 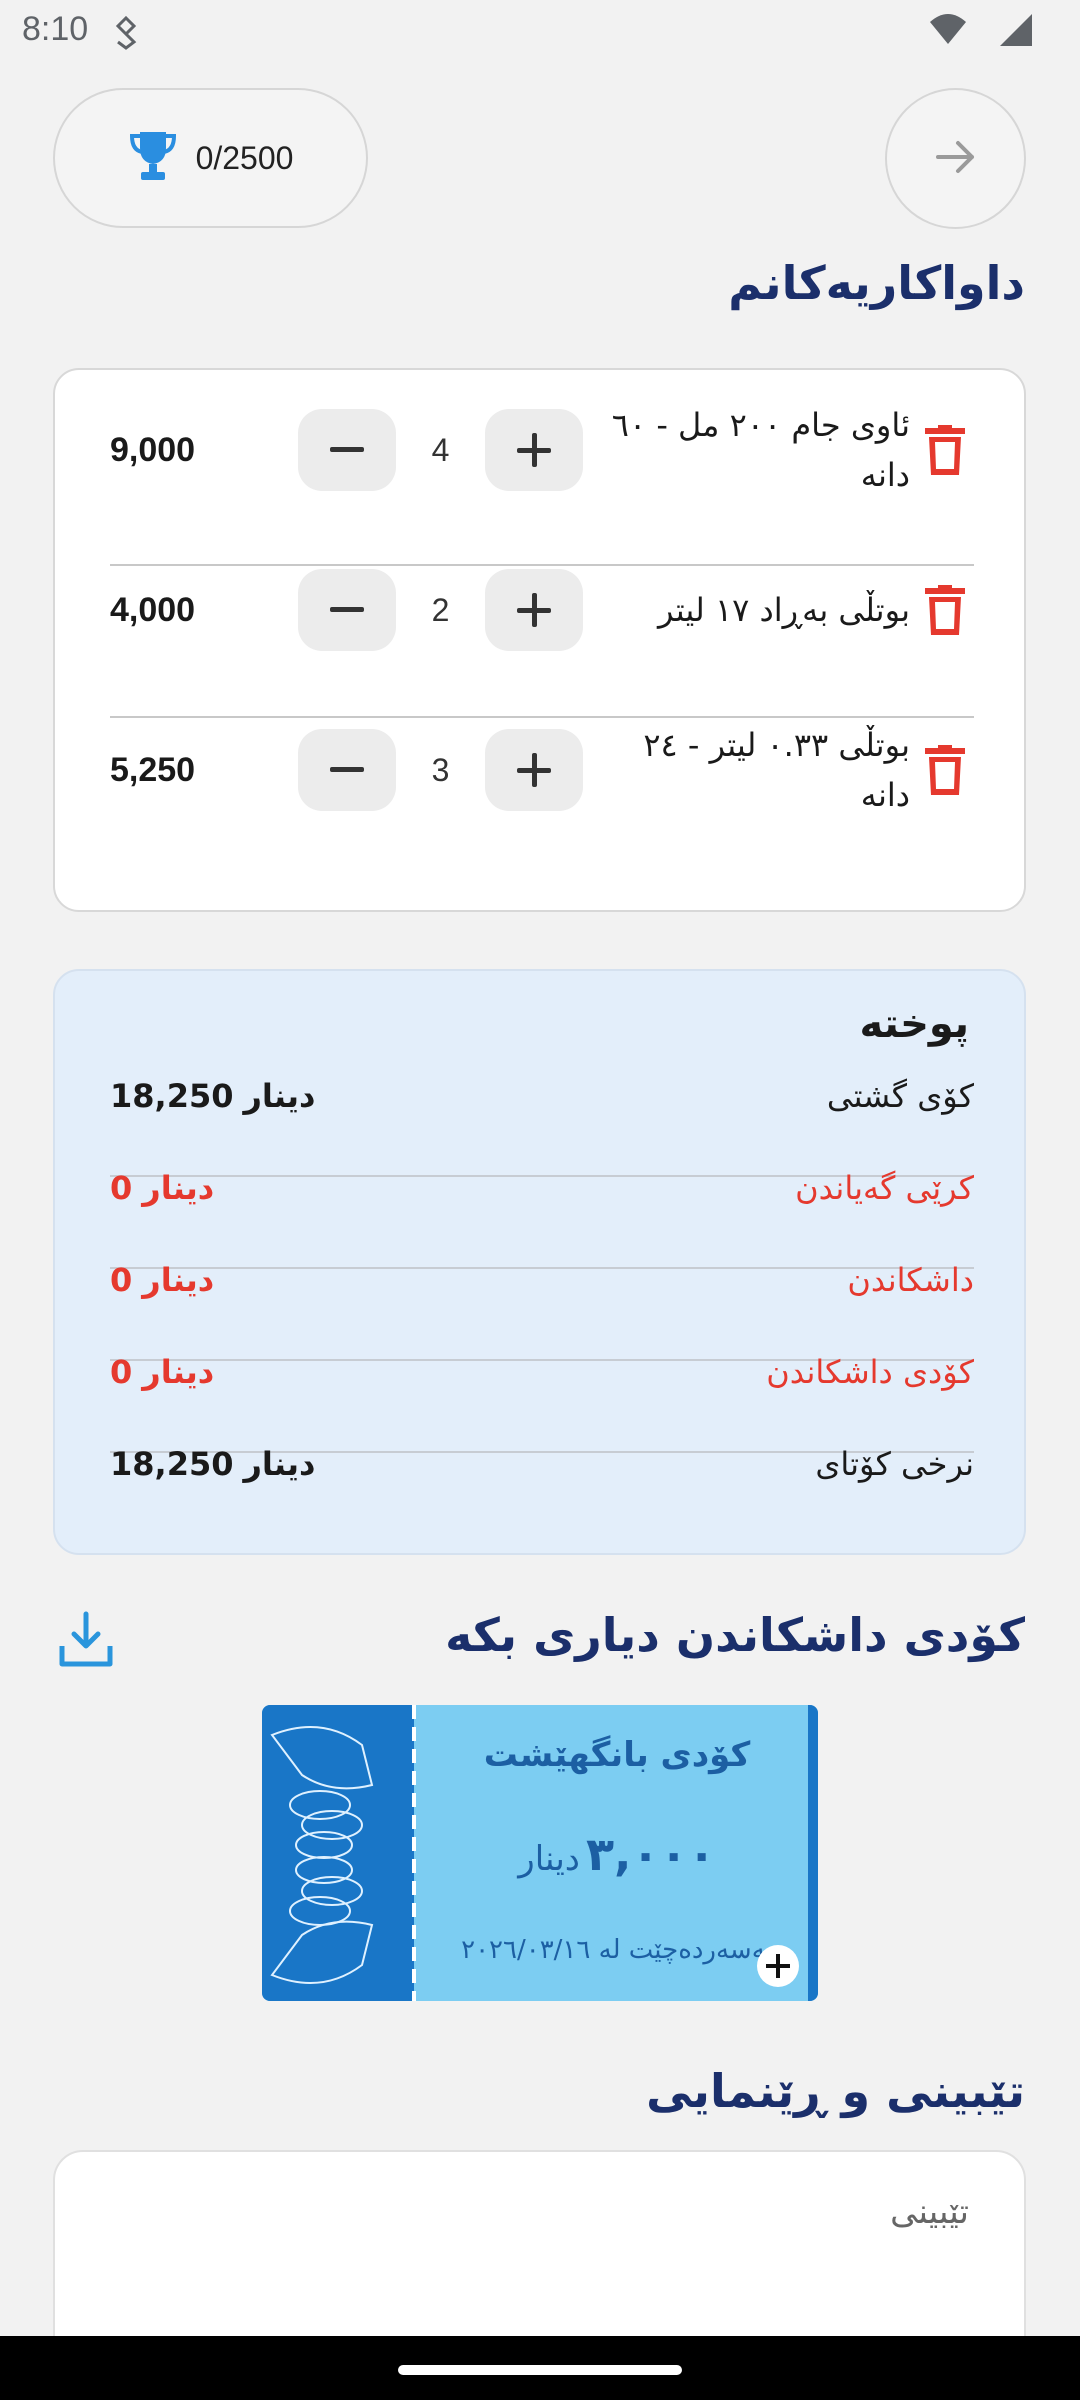 I want to click on summary-row-final: نرخی کۆتای 18,250 دینار, so click(x=542, y=1464).